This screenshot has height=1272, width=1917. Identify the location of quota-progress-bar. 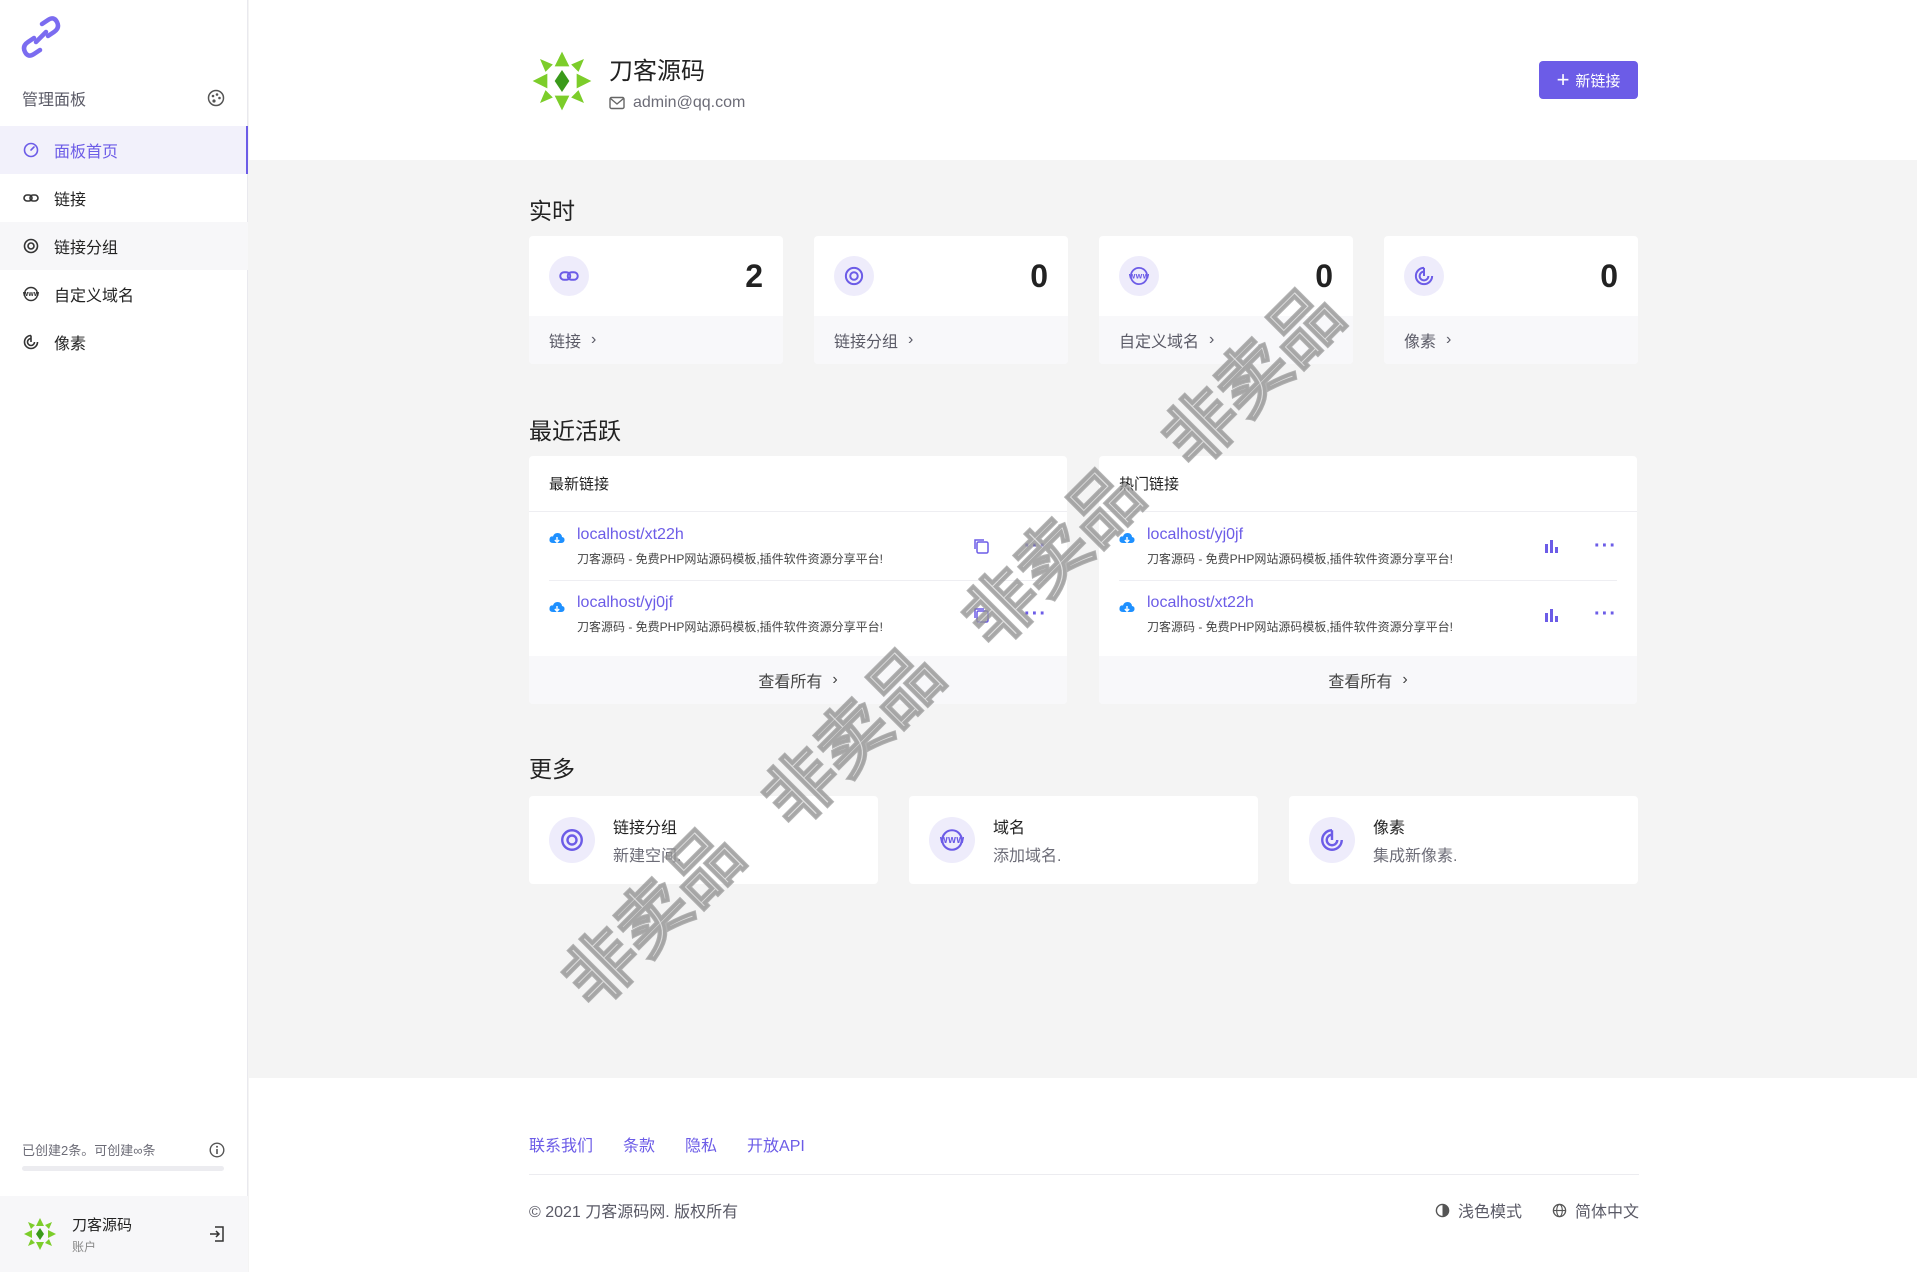
(123, 1168).